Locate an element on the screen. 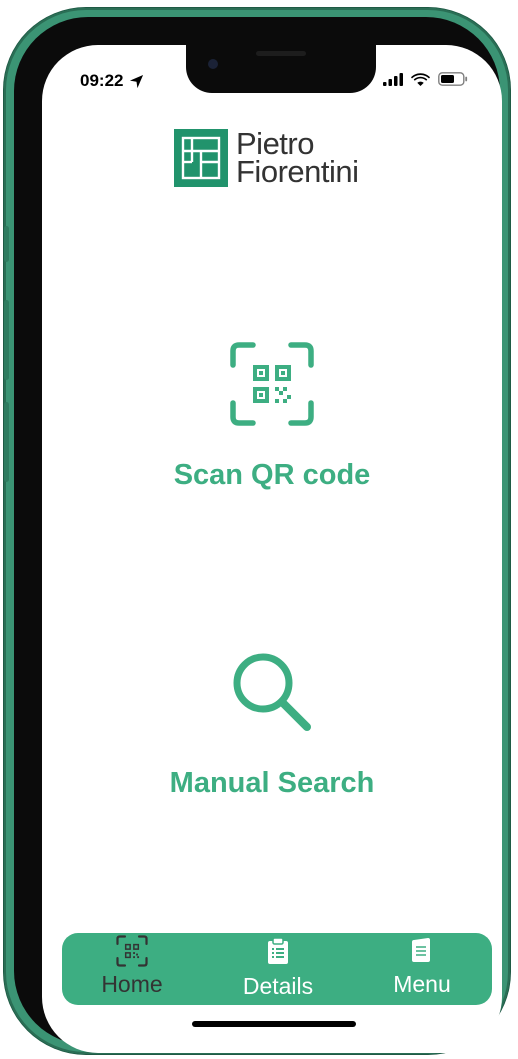 This screenshot has height=1059, width=518. pietro-fiorentini-logo-icon is located at coordinates (201, 158).